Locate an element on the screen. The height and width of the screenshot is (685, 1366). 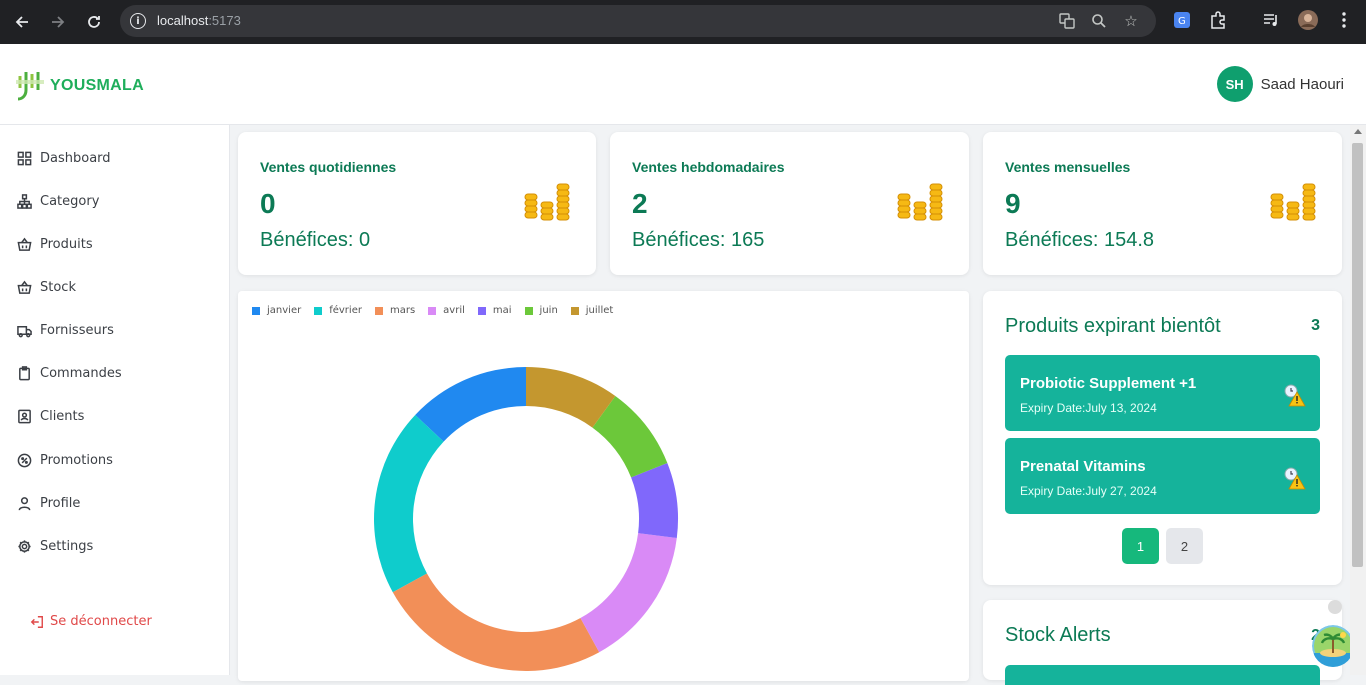
expiring-item-date: Expiry Date:July 13, 2024 is located at coordinates (1088, 408).